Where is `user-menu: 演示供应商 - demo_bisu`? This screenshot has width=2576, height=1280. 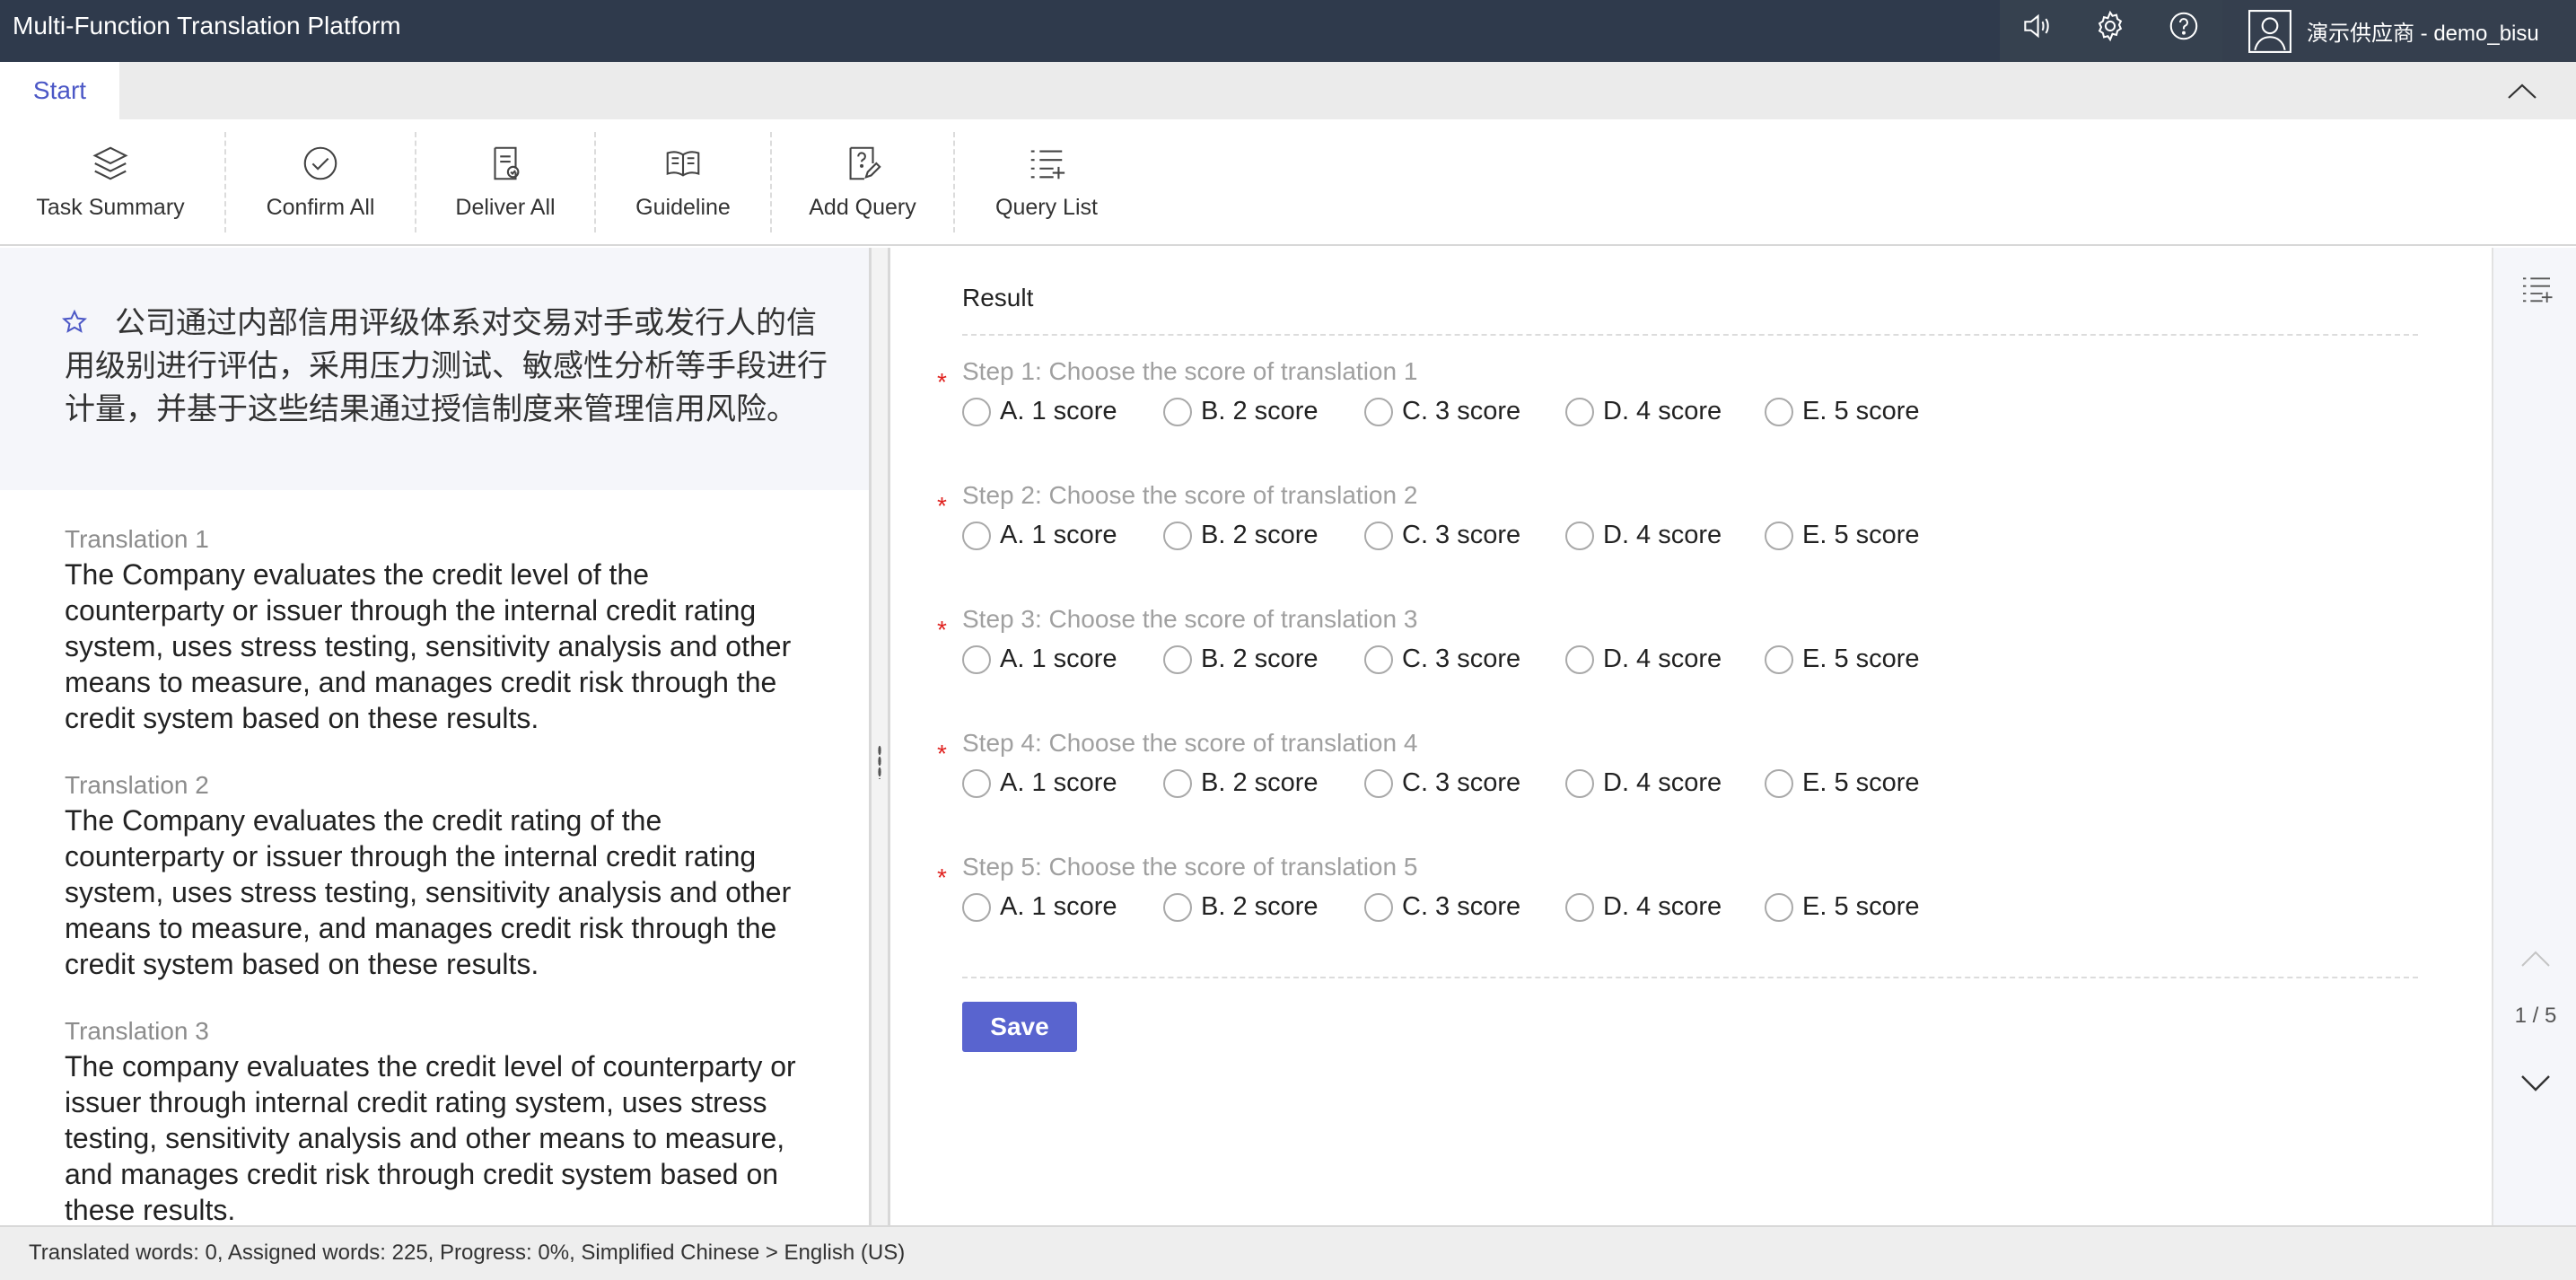 user-menu: 演示供应商 - demo_bisu is located at coordinates (2399, 31).